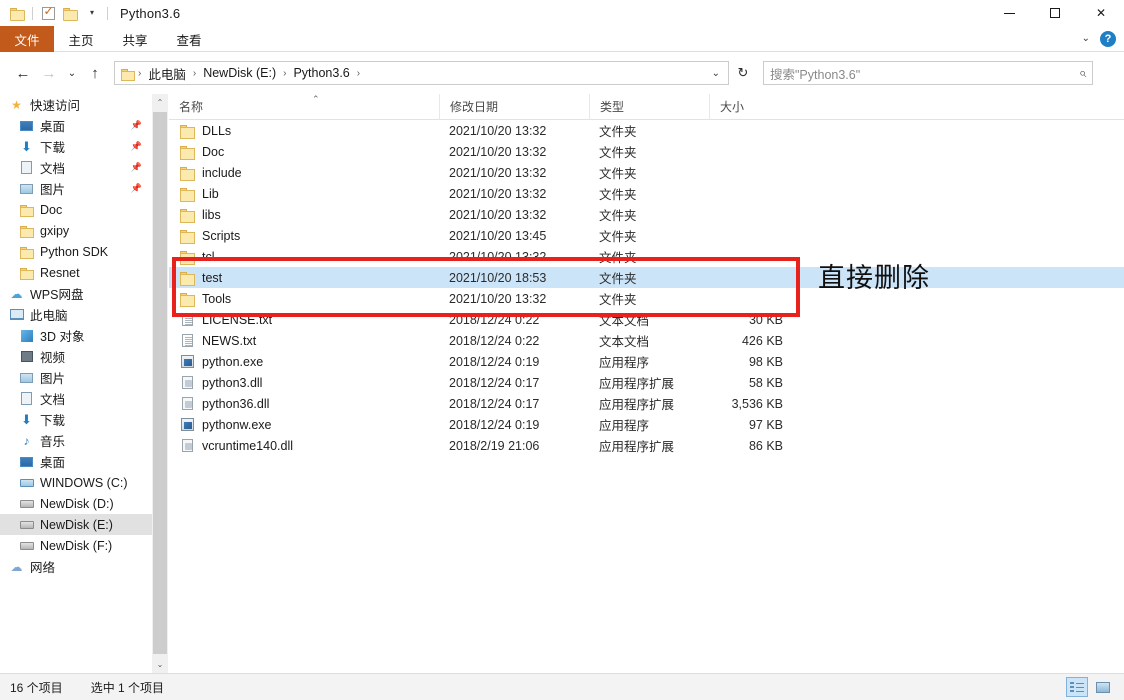  What do you see at coordinates (76, 272) in the screenshot?
I see `sidebar-item-resnet: Resnet` at bounding box center [76, 272].